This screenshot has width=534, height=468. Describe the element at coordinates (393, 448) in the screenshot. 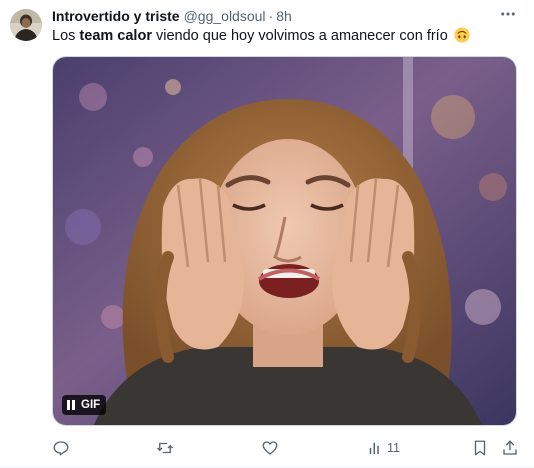

I see `views-count: 11` at that location.